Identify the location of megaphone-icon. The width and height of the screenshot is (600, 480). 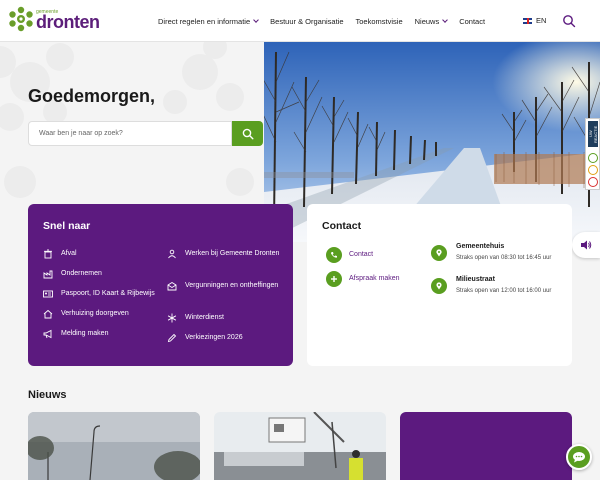
(47, 334).